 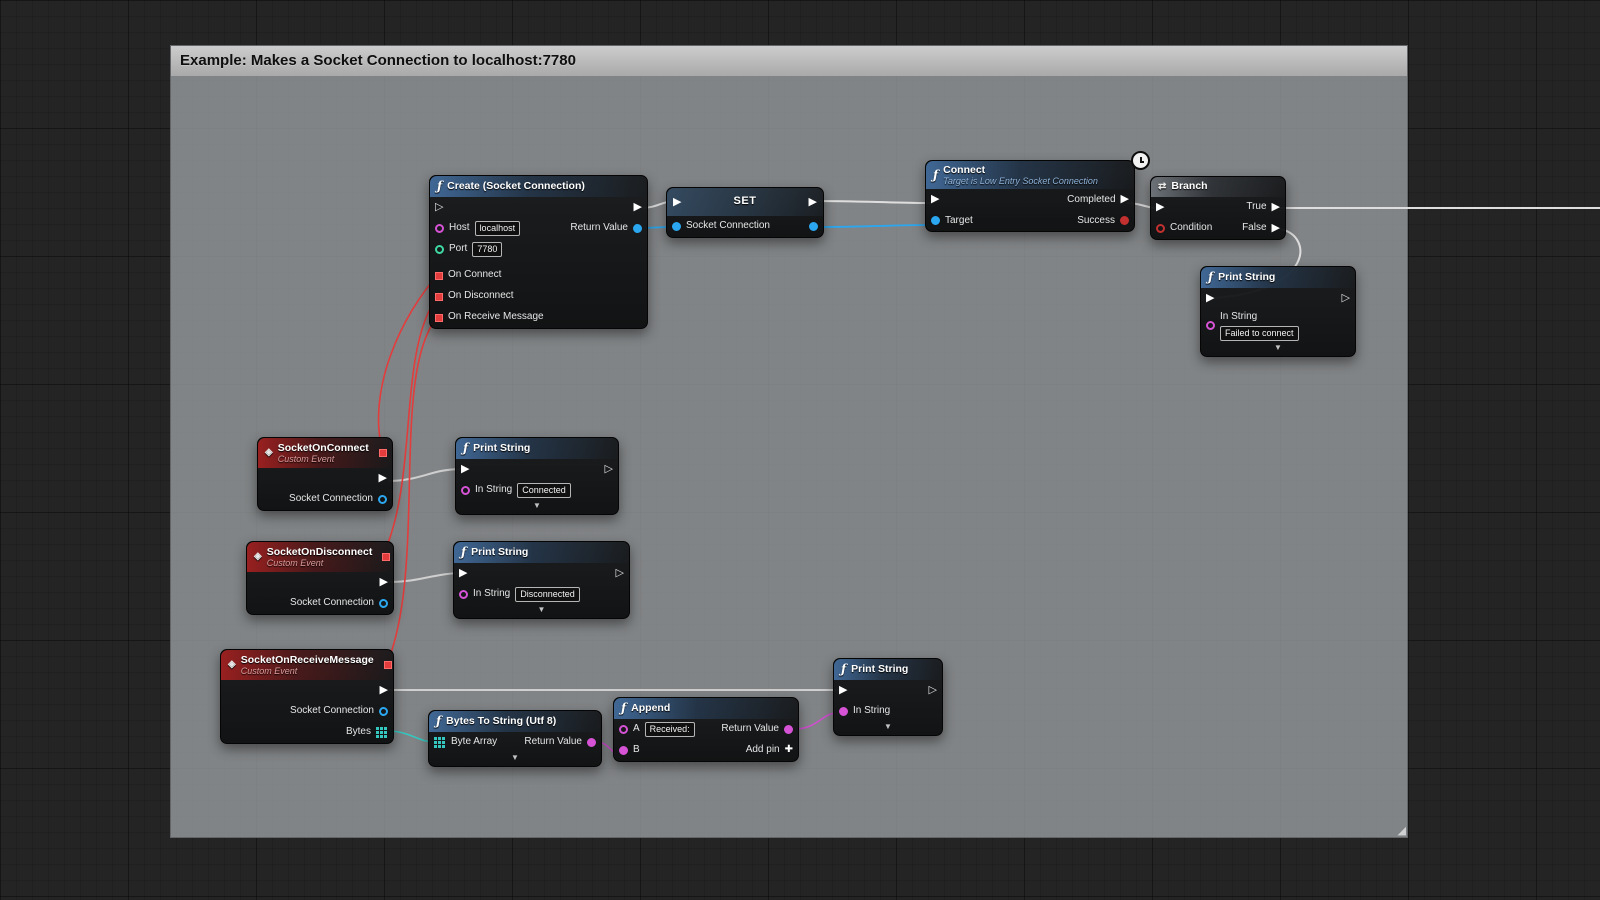 I want to click on node-print-string-received: ƒ Print String ▶ ▷ In String ▼, so click(x=888, y=697).